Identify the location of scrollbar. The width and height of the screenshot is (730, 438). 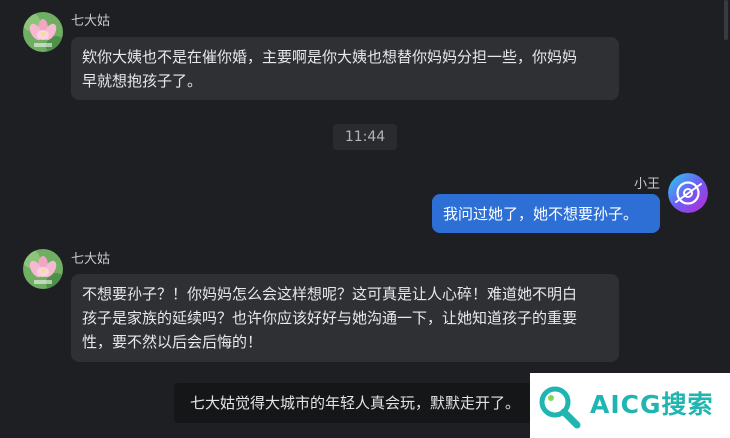
(726, 20).